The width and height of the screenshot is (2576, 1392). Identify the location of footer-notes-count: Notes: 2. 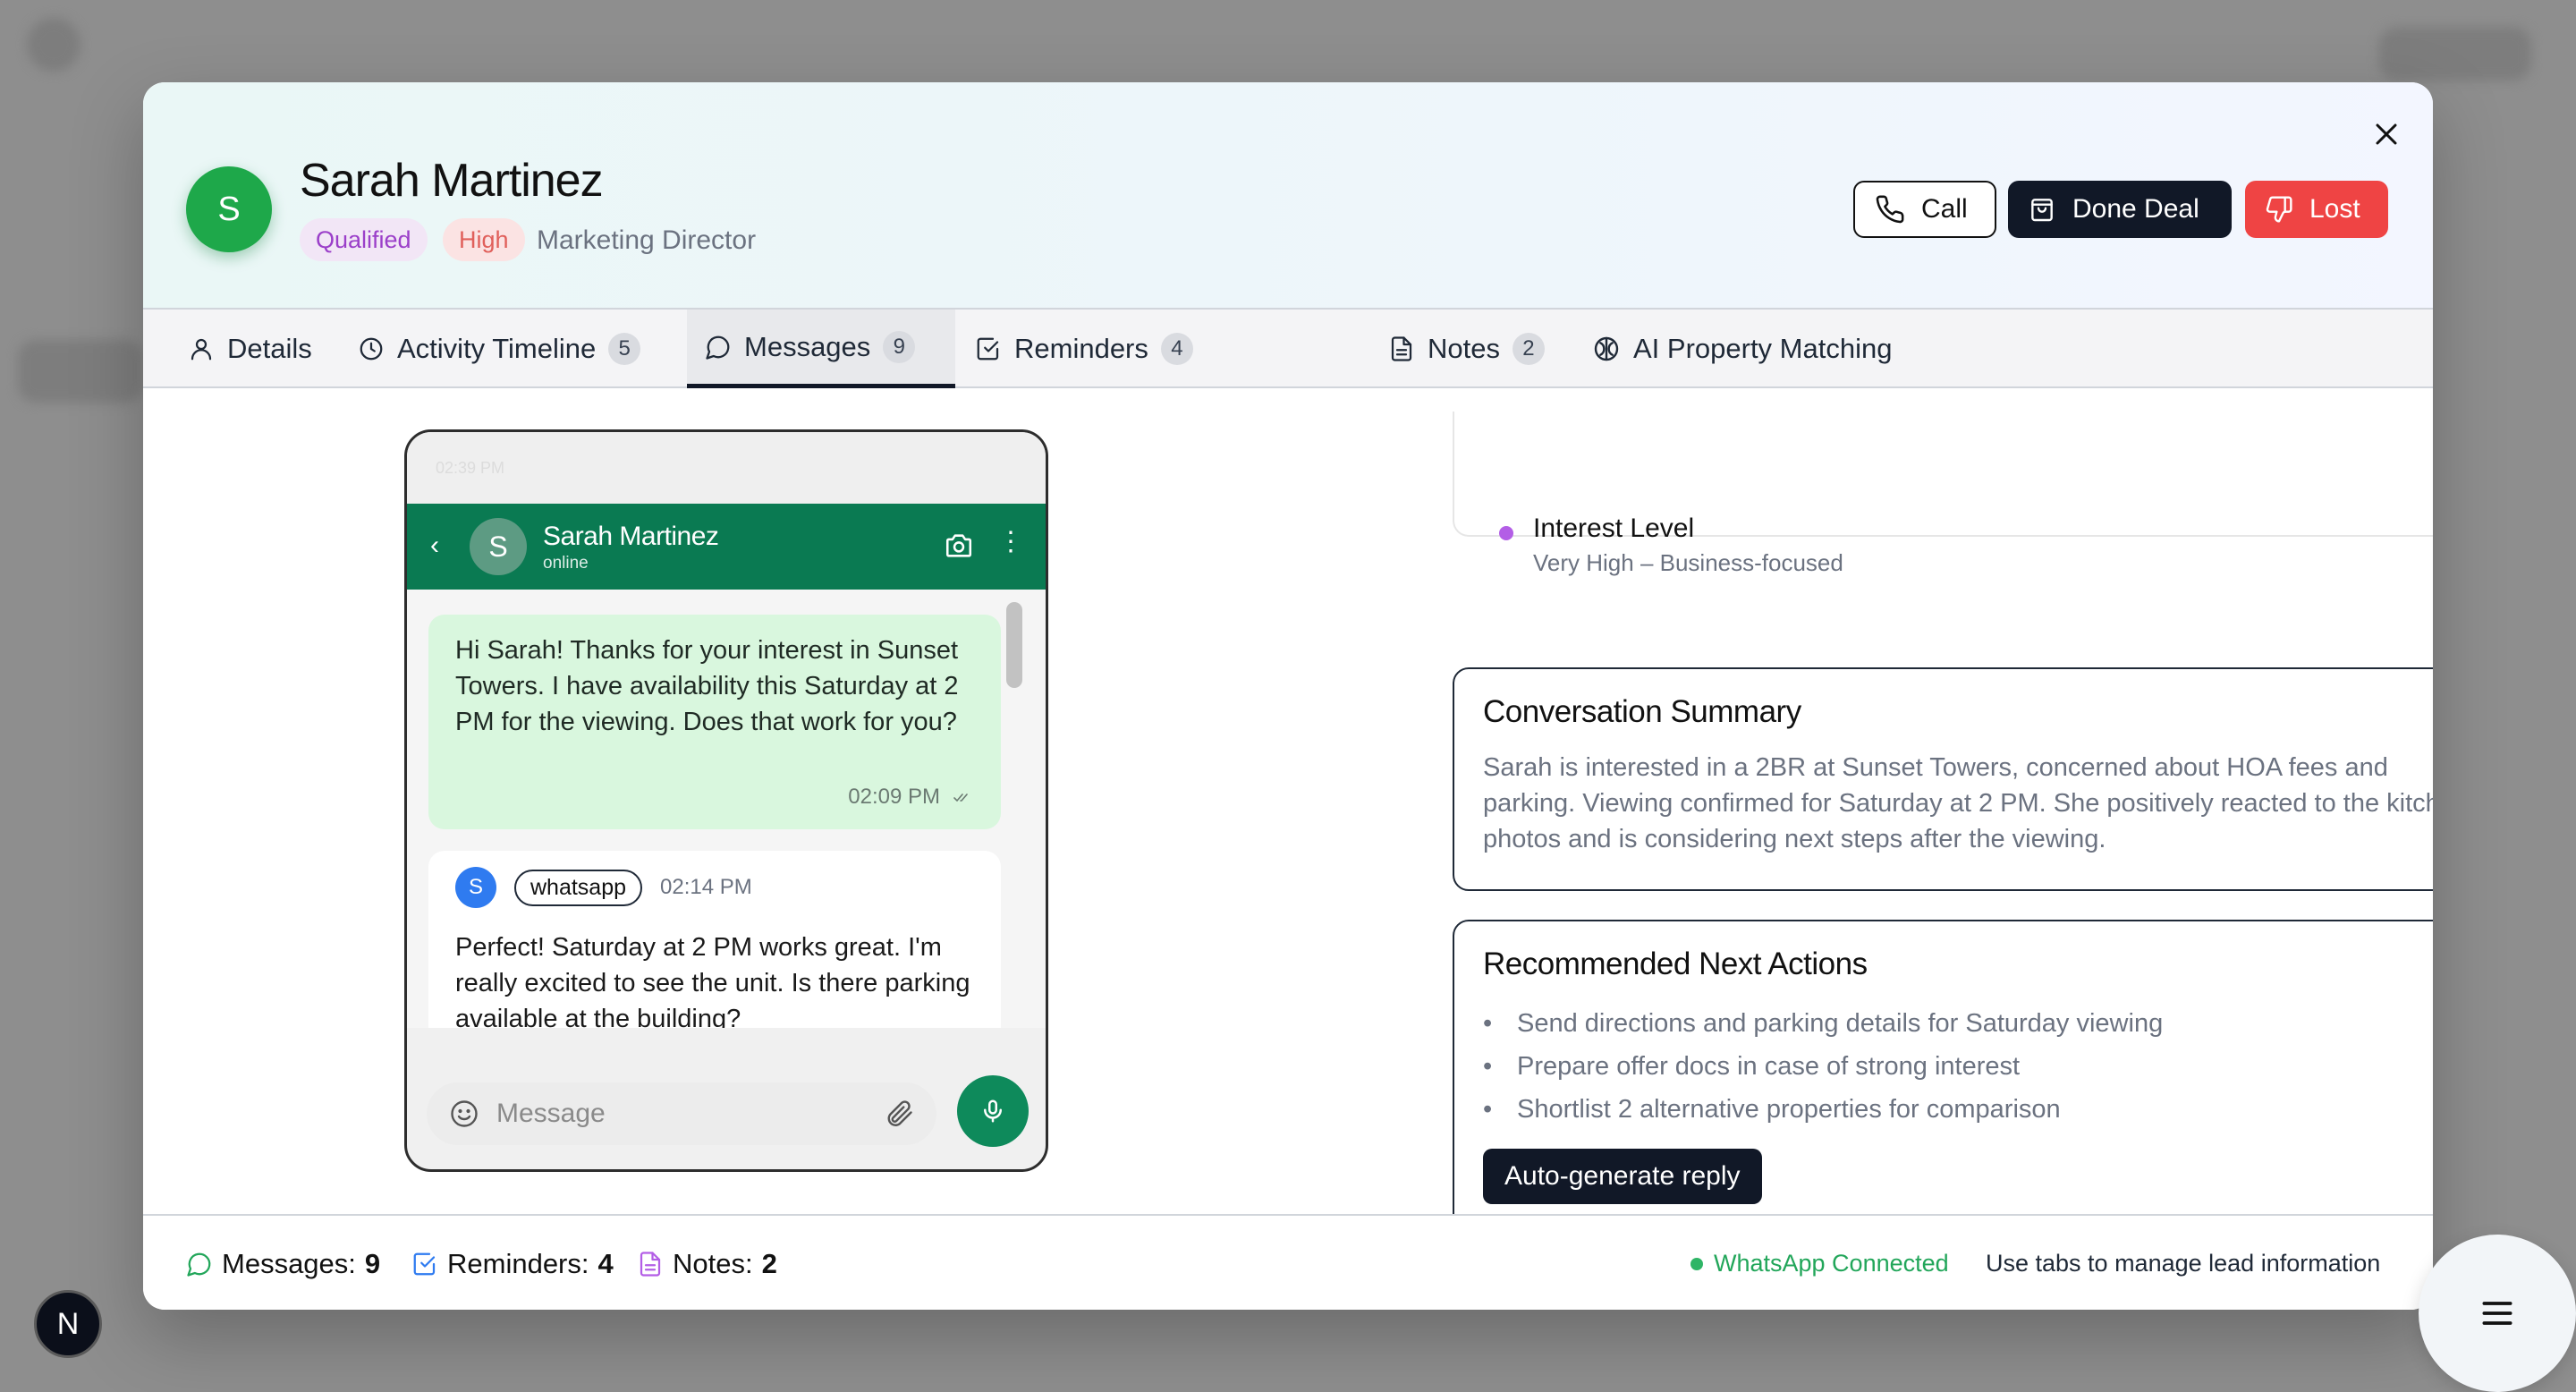
(707, 1263).